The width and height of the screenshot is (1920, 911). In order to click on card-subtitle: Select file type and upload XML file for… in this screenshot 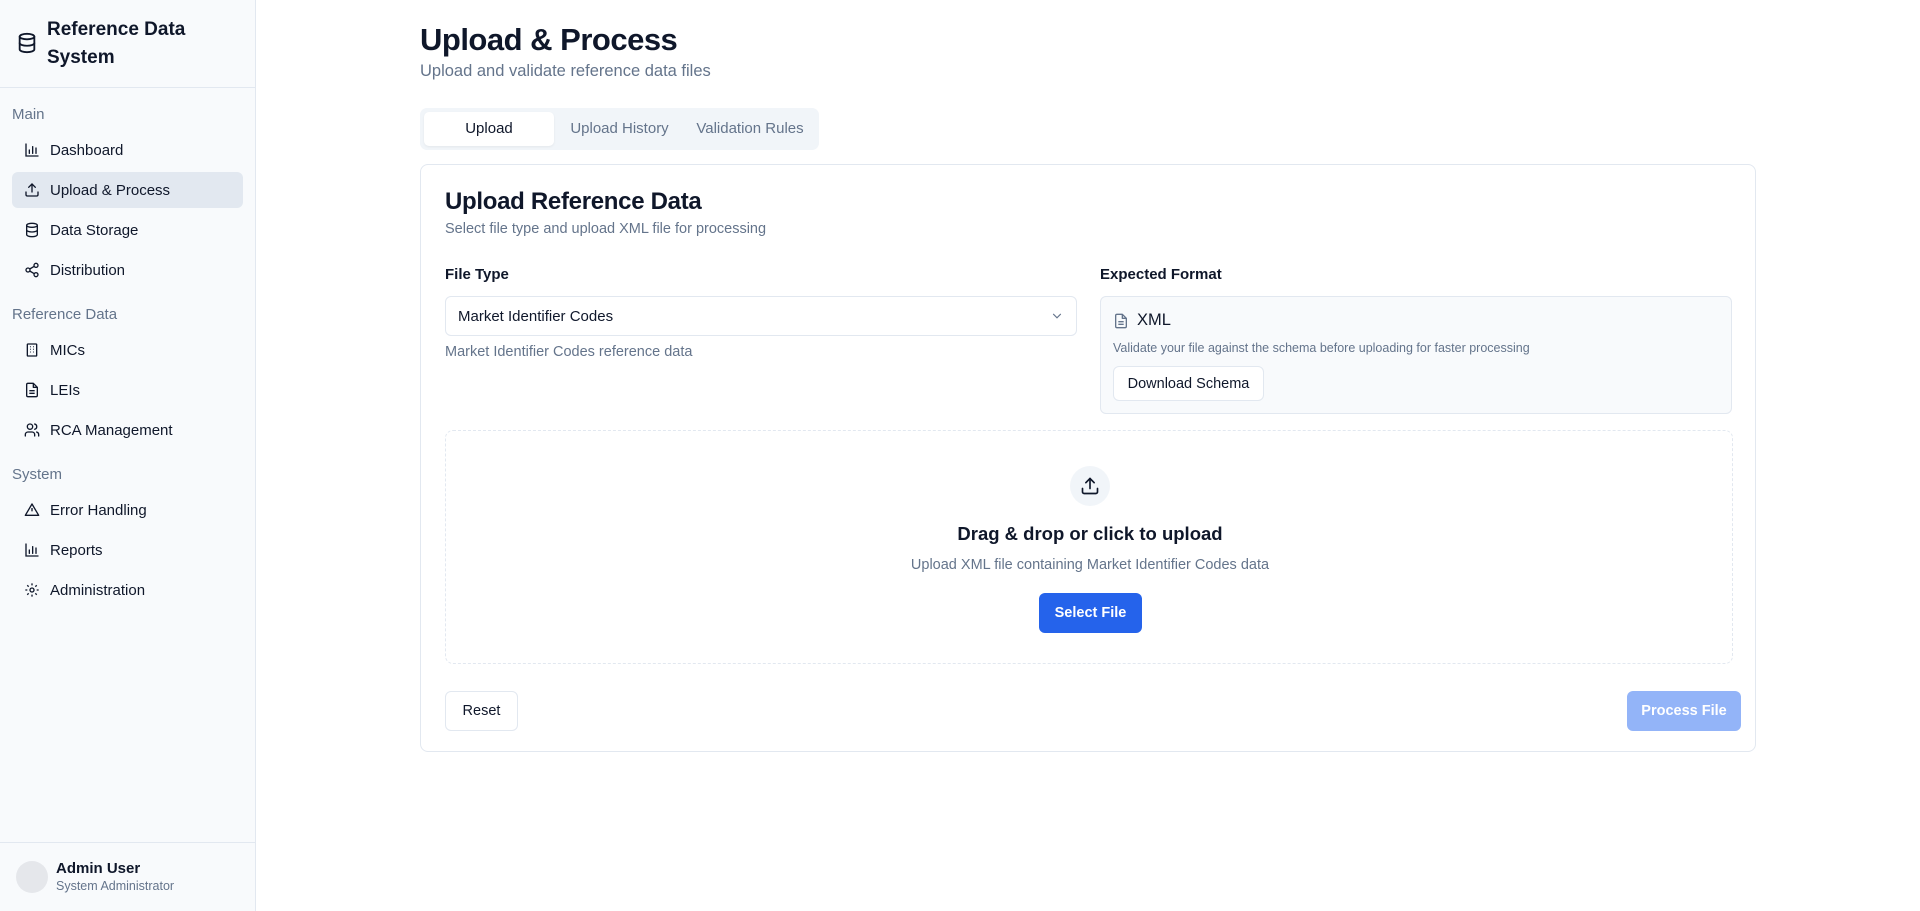, I will do `click(606, 229)`.